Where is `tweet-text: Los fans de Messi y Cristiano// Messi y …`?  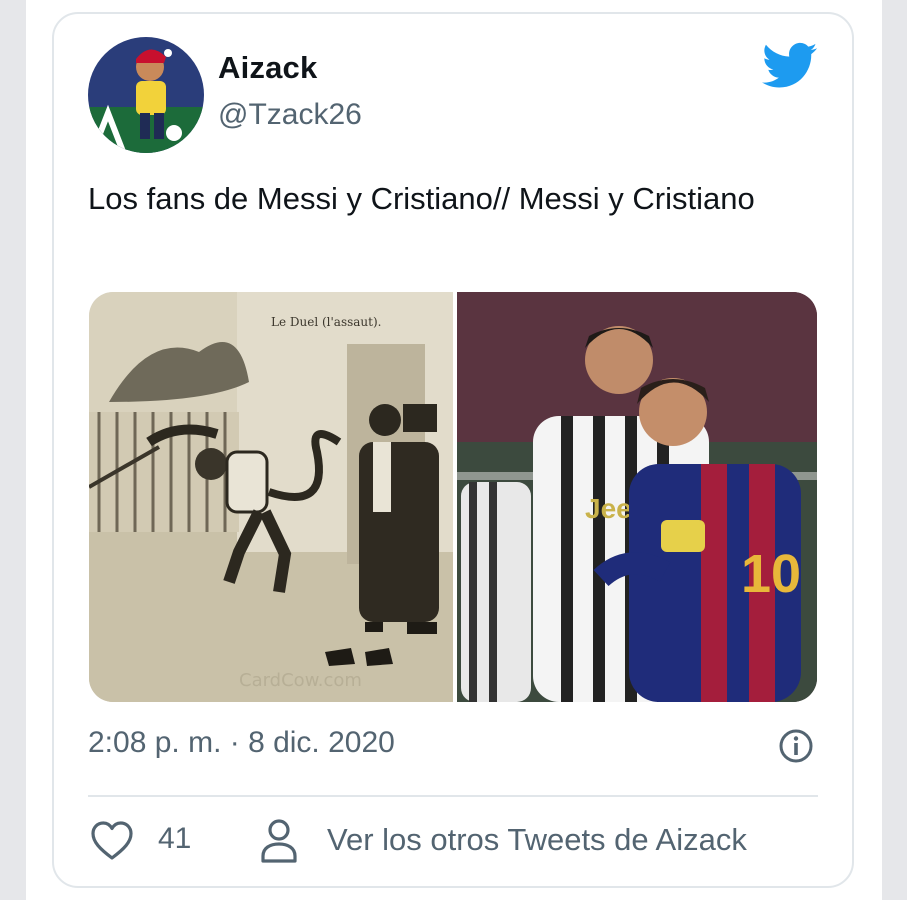
tweet-text: Los fans de Messi y Cristiano// Messi y … is located at coordinates (421, 198).